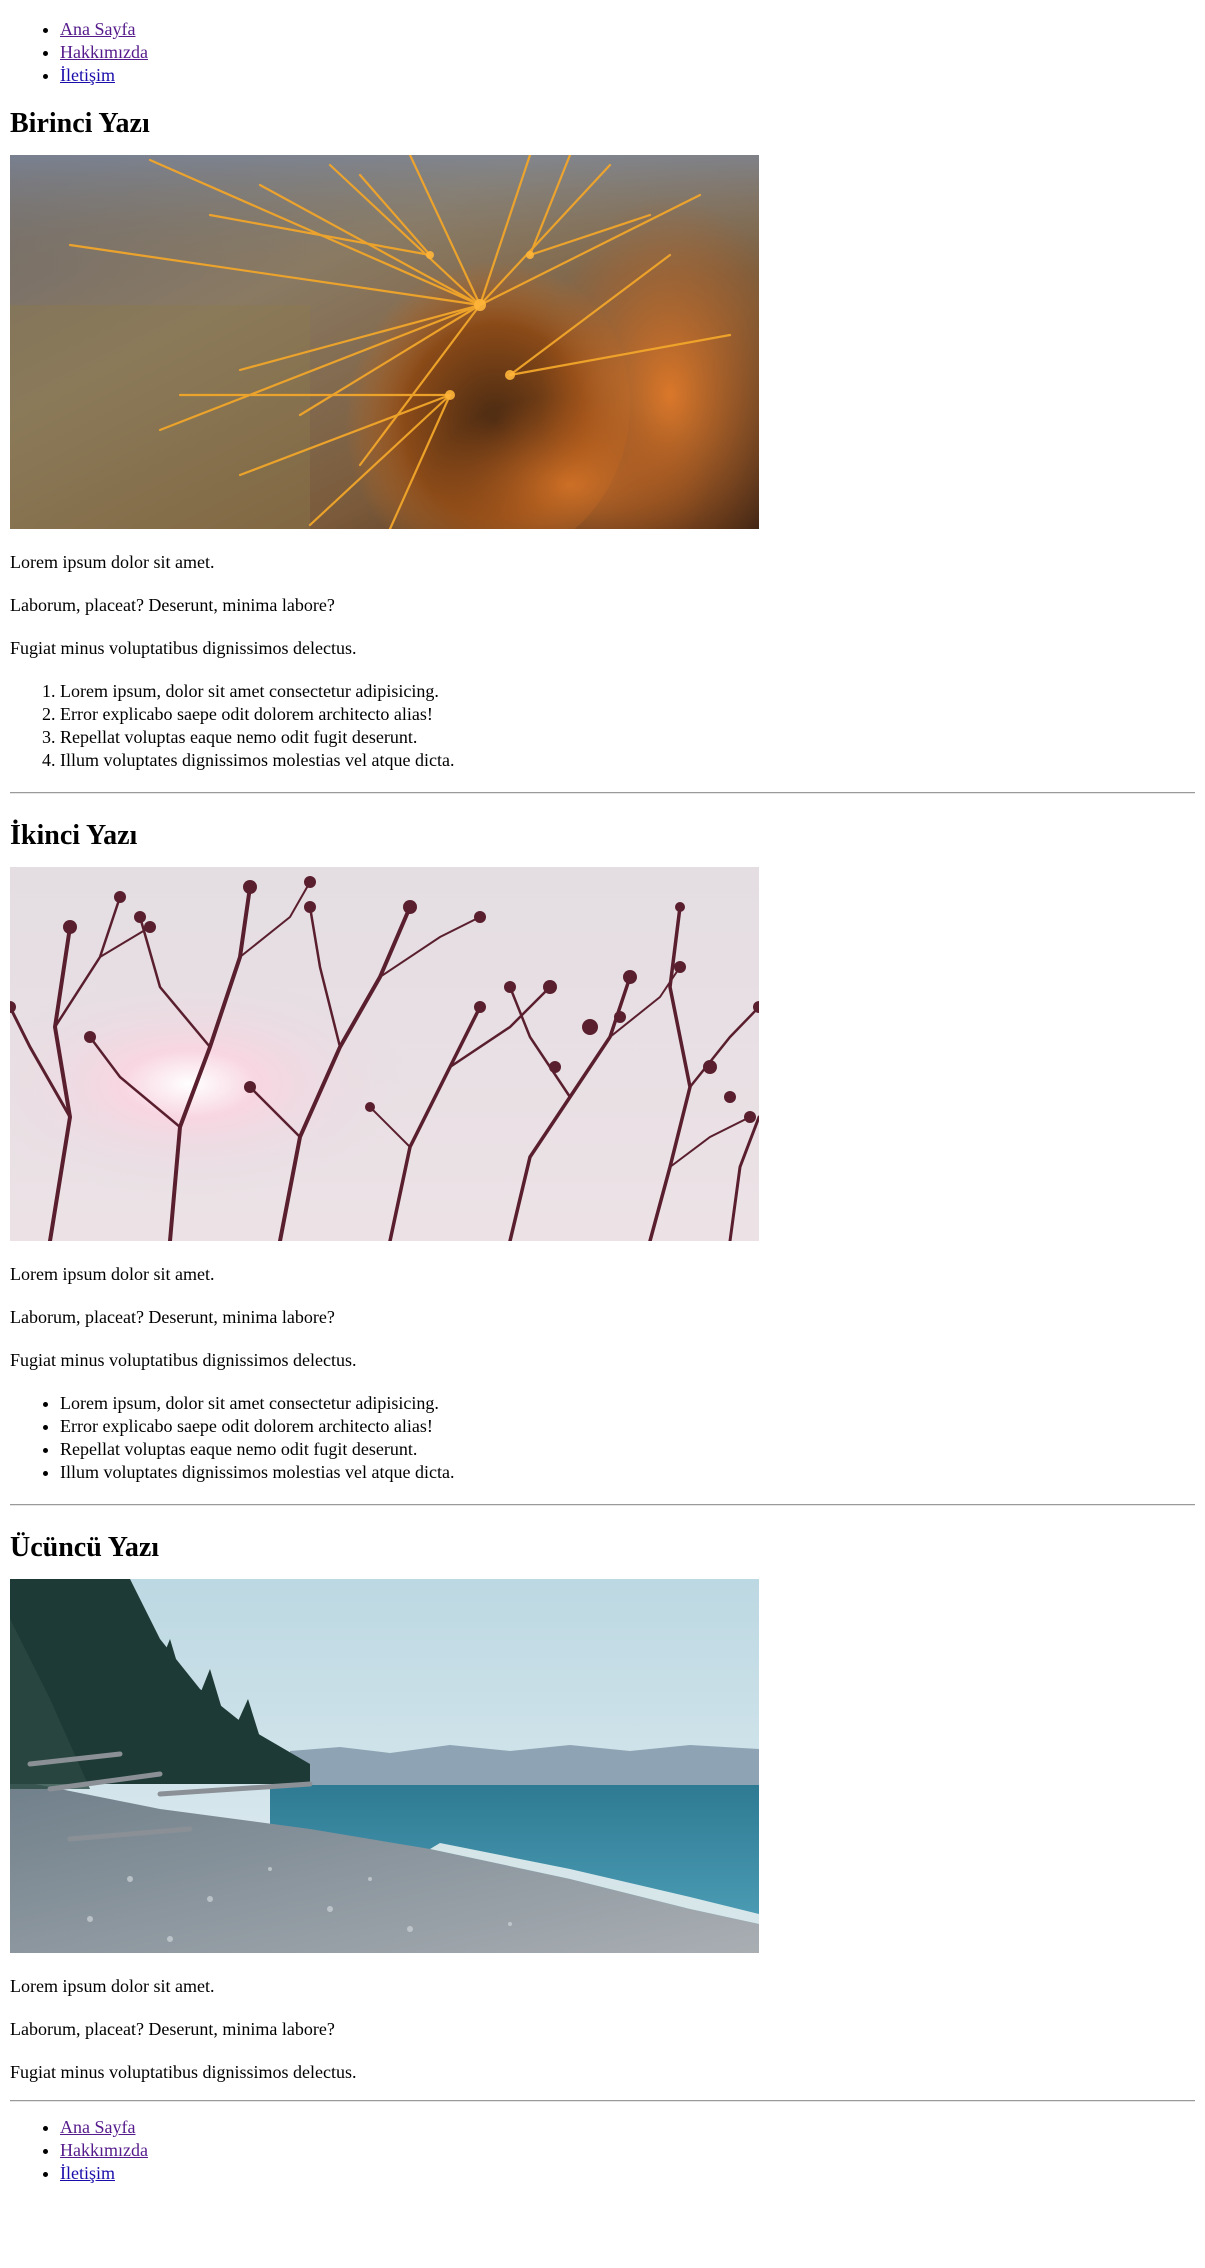 The height and width of the screenshot is (2268, 1205). What do you see at coordinates (97, 2127) in the screenshot?
I see `footer-nav-link-home: Ana Sayfa` at bounding box center [97, 2127].